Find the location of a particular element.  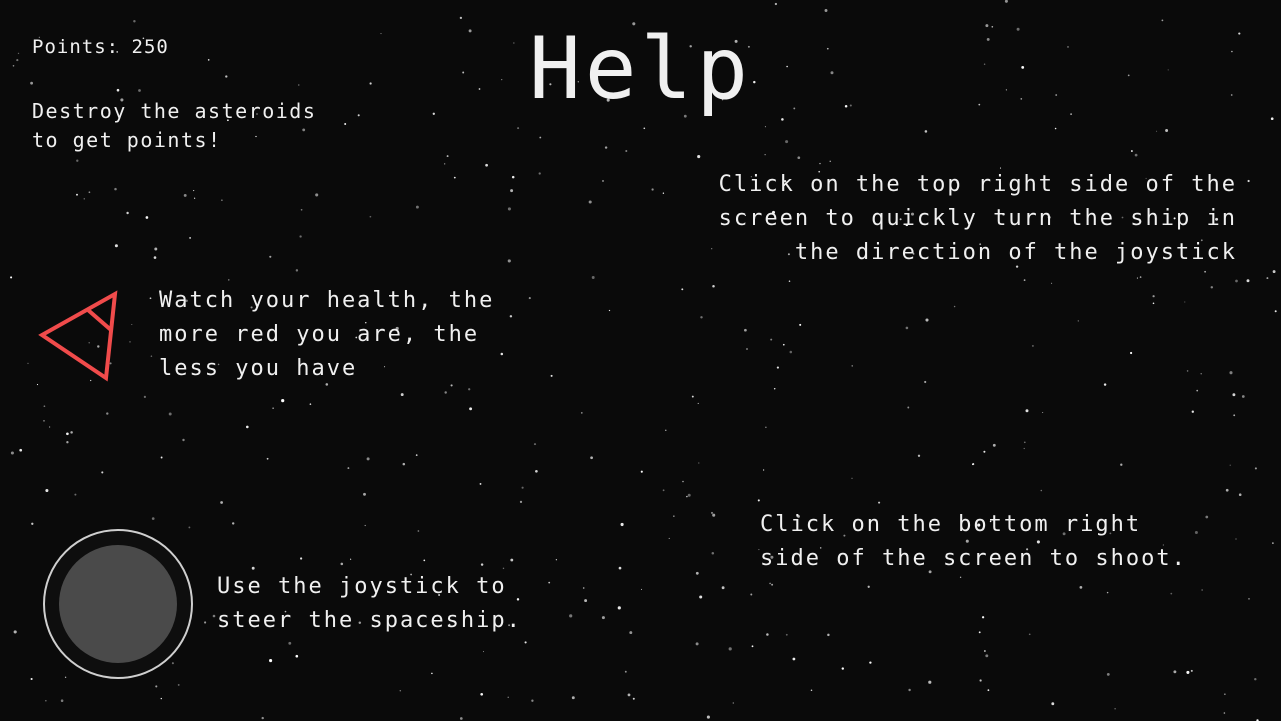

joystick-knob is located at coordinates (118, 604).